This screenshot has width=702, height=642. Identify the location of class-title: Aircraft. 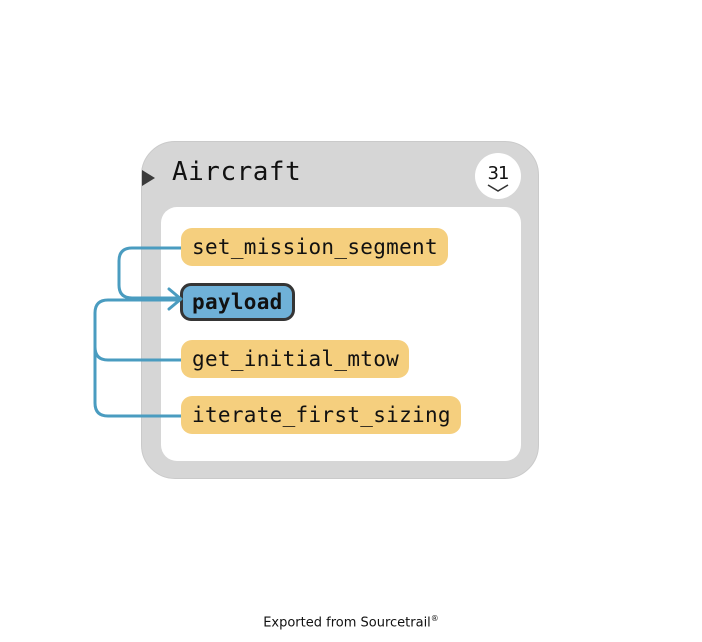
(236, 172).